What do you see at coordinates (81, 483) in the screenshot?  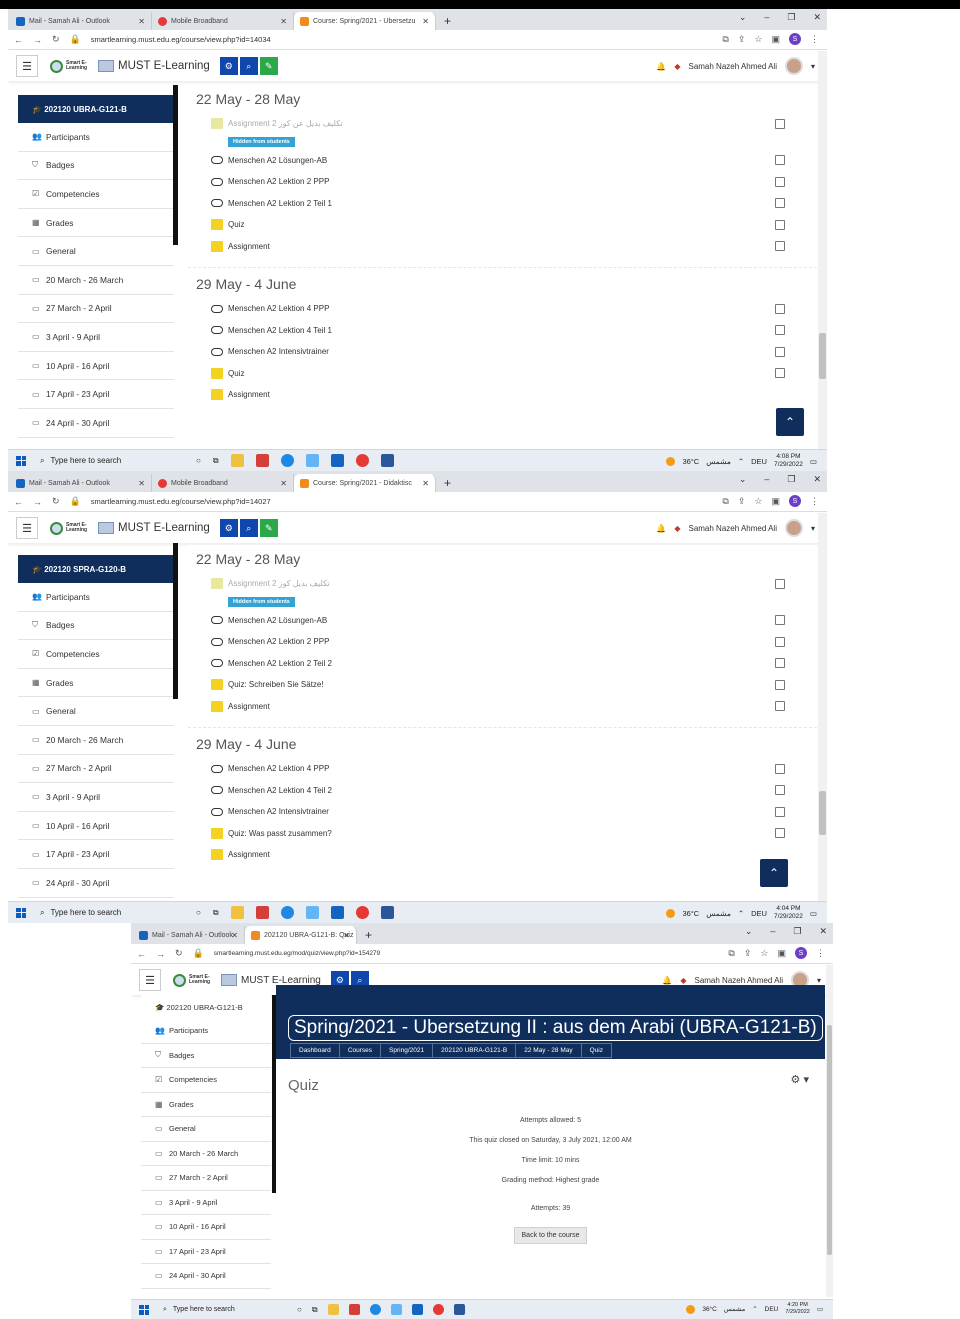 I see `tab-outlook: Mail - Samah Ali - Outlook ✕` at bounding box center [81, 483].